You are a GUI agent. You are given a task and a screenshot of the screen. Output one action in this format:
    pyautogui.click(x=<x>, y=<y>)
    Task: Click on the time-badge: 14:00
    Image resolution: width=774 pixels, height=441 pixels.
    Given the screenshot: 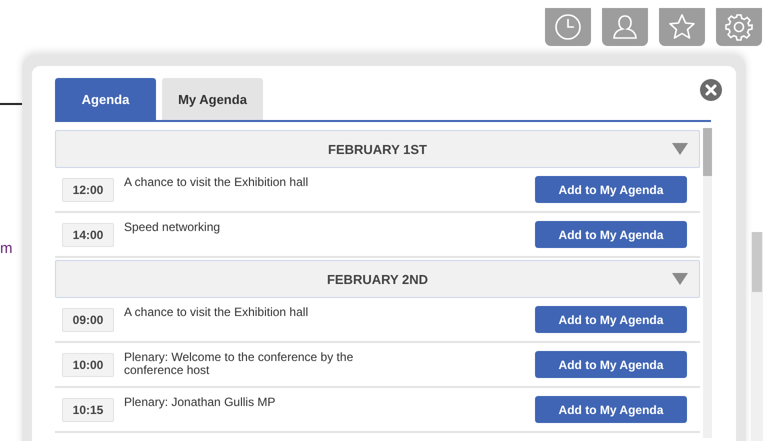 What is the action you would take?
    pyautogui.click(x=88, y=235)
    